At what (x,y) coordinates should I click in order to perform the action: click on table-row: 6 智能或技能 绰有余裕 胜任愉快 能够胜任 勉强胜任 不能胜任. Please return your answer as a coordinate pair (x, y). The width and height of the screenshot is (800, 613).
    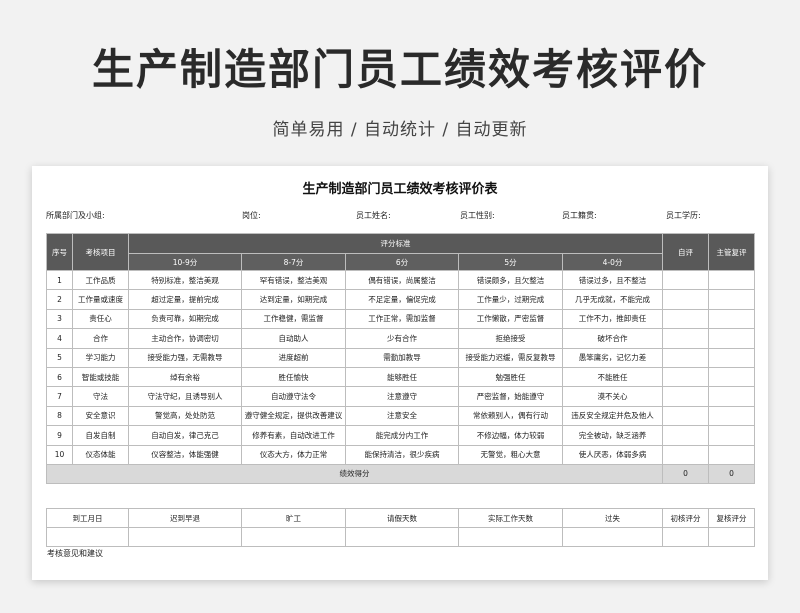
    Looking at the image, I should click on (401, 377).